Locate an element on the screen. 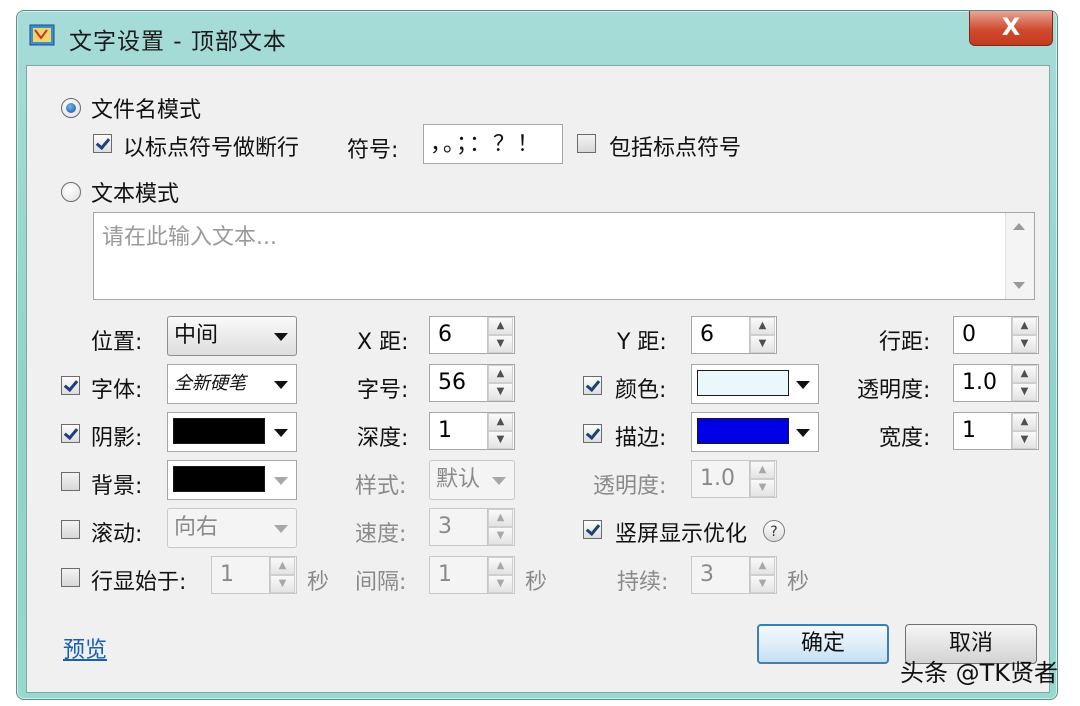 This screenshot has width=1080, height=706. background-color-dropdown is located at coordinates (232, 480).